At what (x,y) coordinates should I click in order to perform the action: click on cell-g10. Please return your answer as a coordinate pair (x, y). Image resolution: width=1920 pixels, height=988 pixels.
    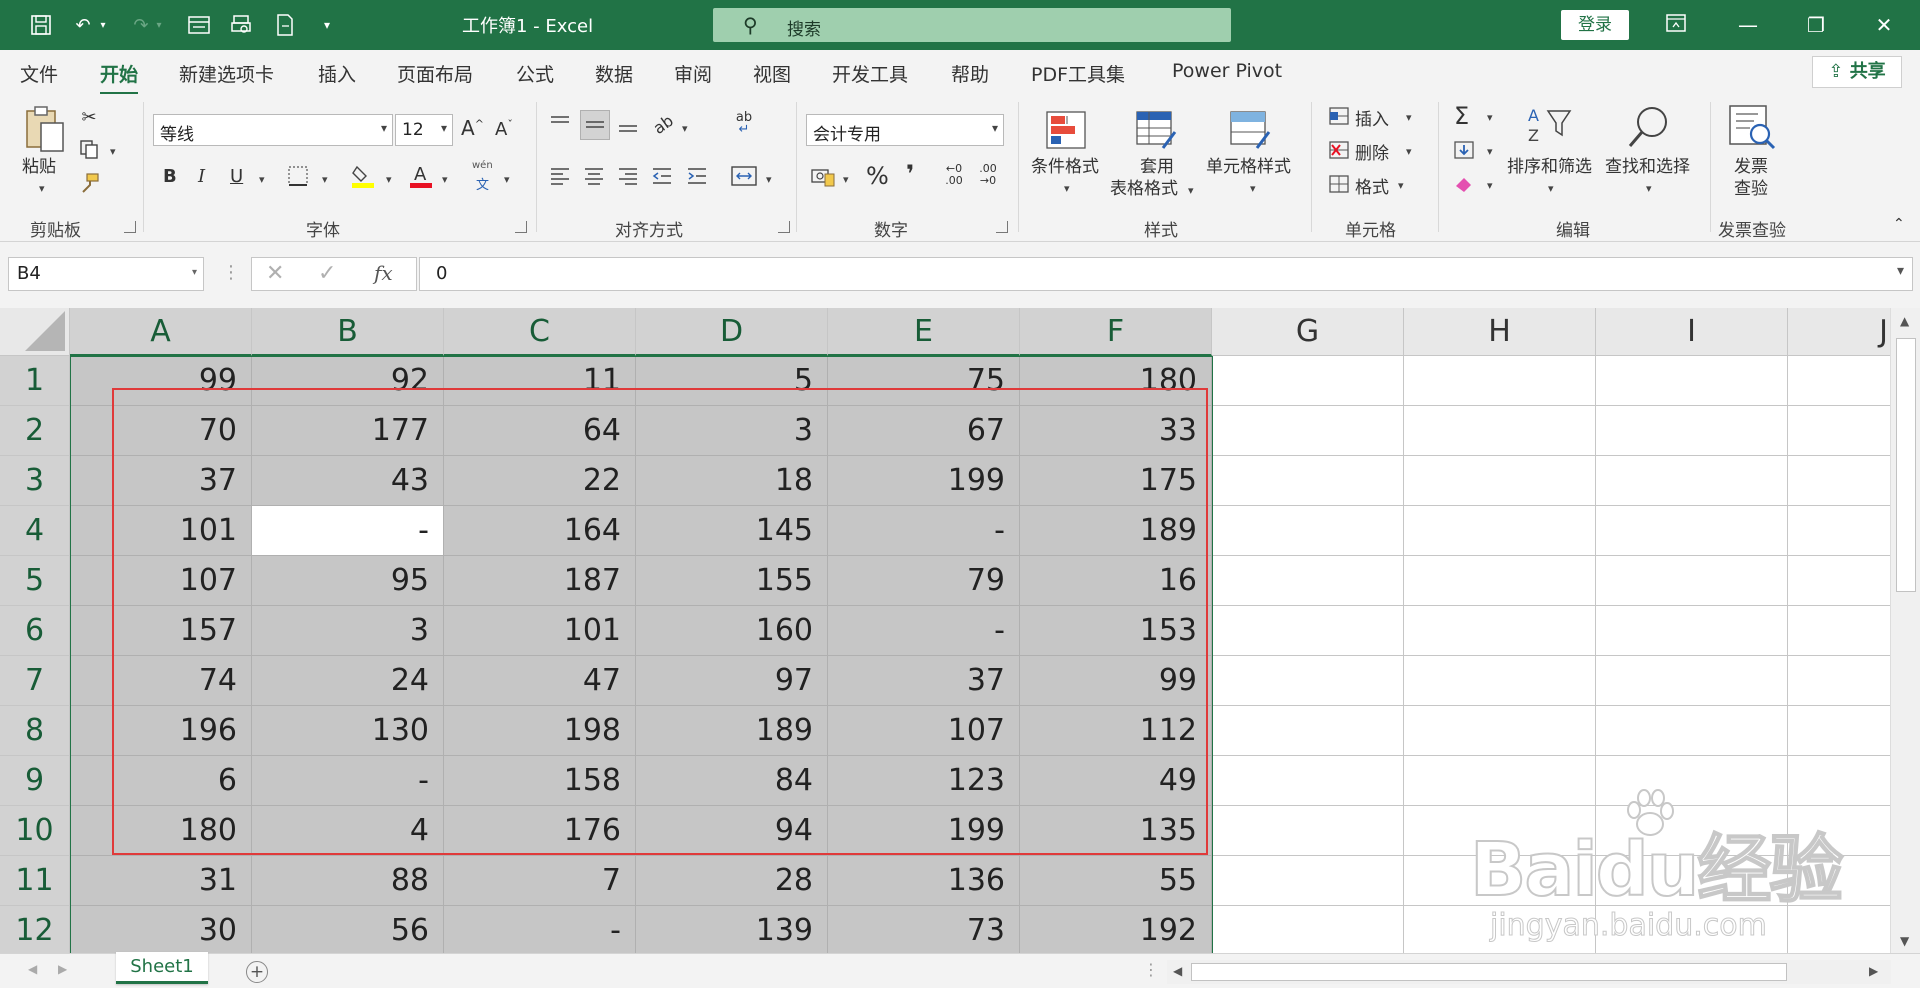
    Looking at the image, I should click on (1308, 831).